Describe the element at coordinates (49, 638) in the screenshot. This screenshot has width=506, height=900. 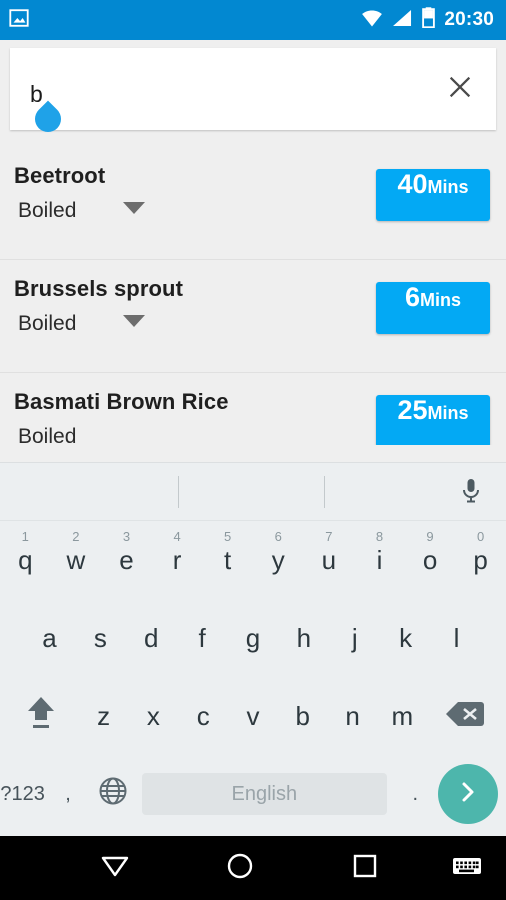
I see `key-a: a` at that location.